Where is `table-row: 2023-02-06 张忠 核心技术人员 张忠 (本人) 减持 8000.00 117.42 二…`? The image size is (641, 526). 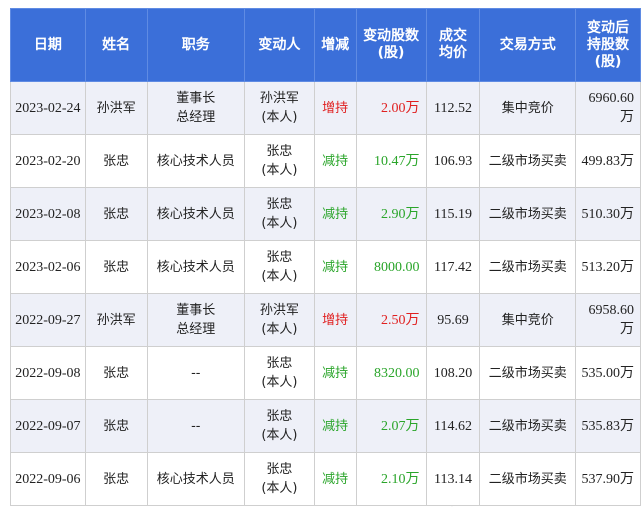
table-row: 2023-02-06 张忠 核心技术人员 张忠 (本人) 减持 8000.00 117.42 二… is located at coordinates (325, 267).